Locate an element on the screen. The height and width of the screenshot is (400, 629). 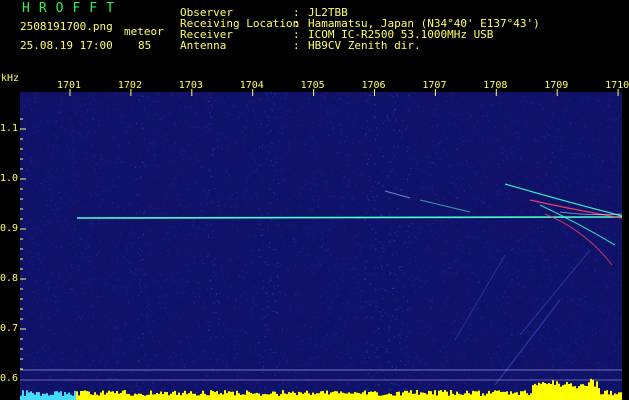
y-tick-label: 0.8 is located at coordinates (9, 278).